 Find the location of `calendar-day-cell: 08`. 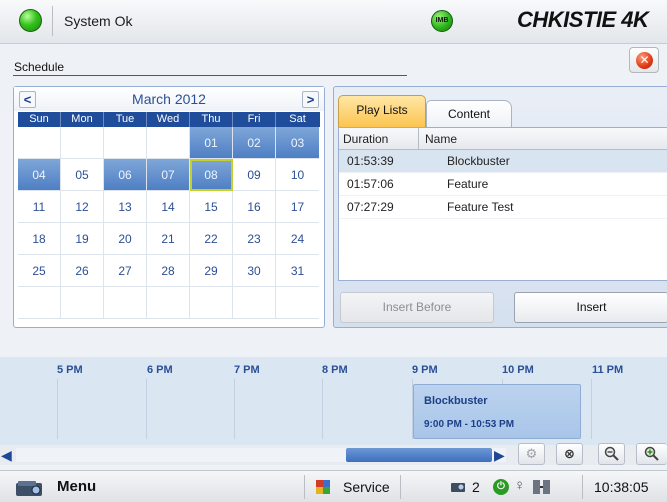

calendar-day-cell: 08 is located at coordinates (211, 175).